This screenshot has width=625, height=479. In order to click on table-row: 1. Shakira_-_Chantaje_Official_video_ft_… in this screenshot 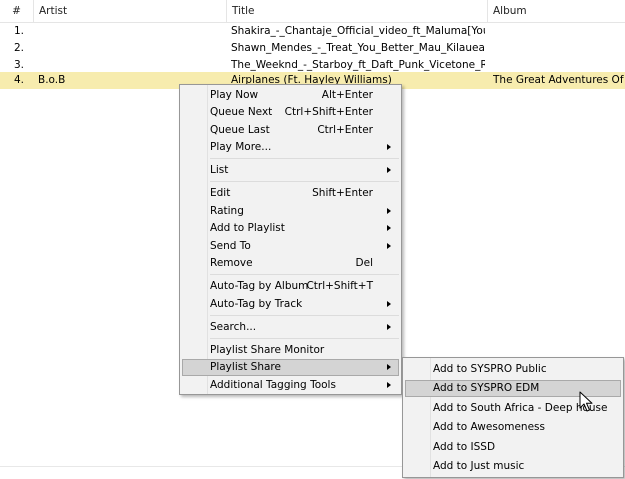, I will do `click(312, 31)`.